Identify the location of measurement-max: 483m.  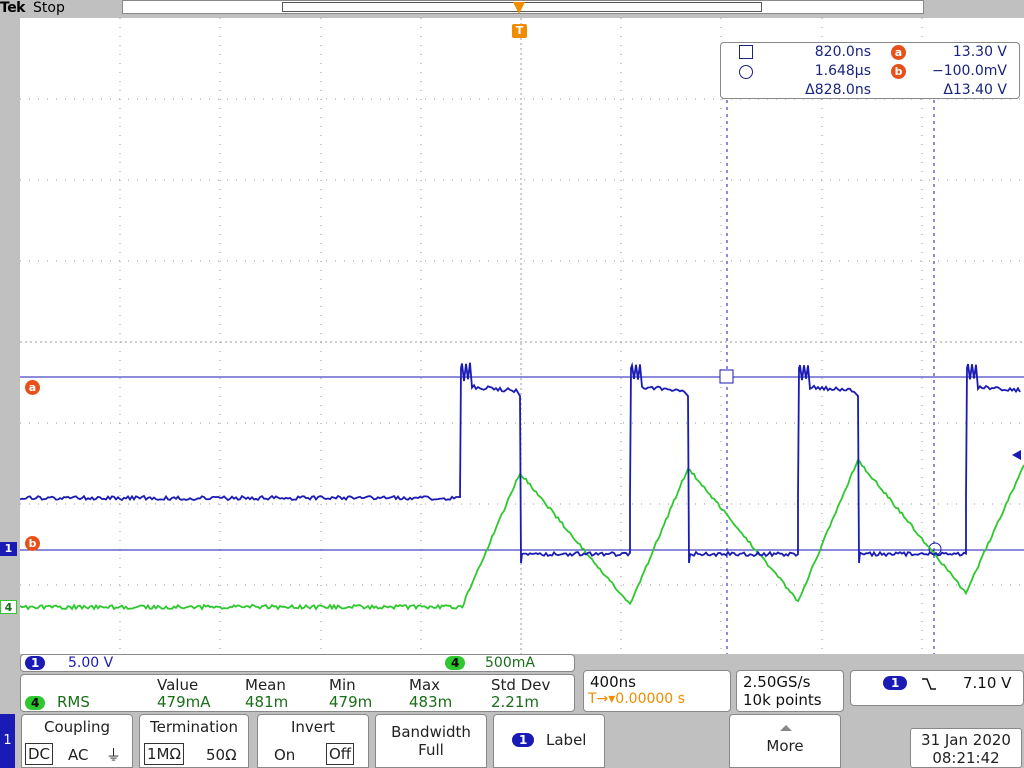
(430, 702).